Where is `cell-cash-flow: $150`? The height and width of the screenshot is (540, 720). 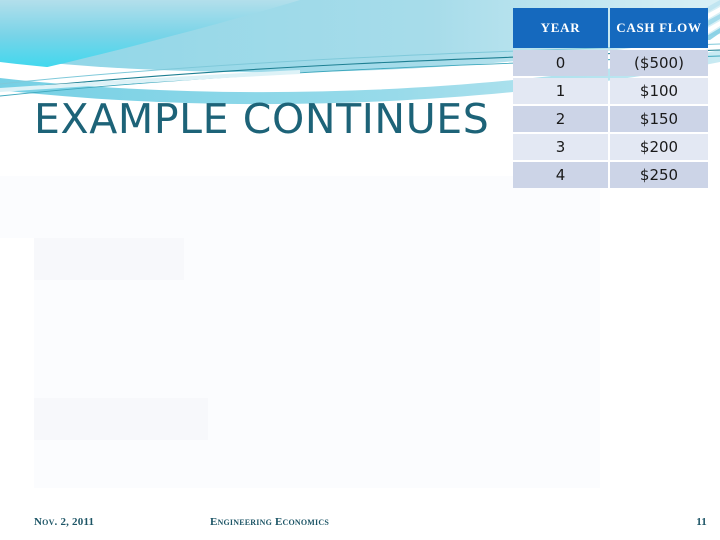 cell-cash-flow: $150 is located at coordinates (659, 119).